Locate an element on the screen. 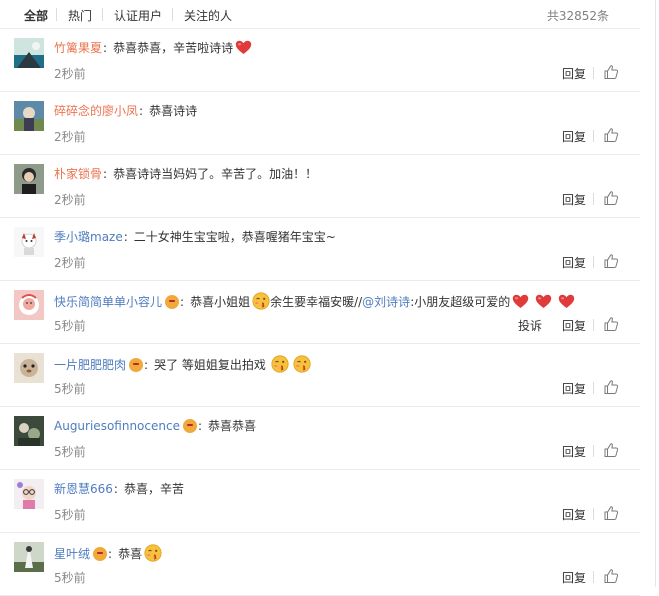  tab-all: 全部 is located at coordinates (36, 15).